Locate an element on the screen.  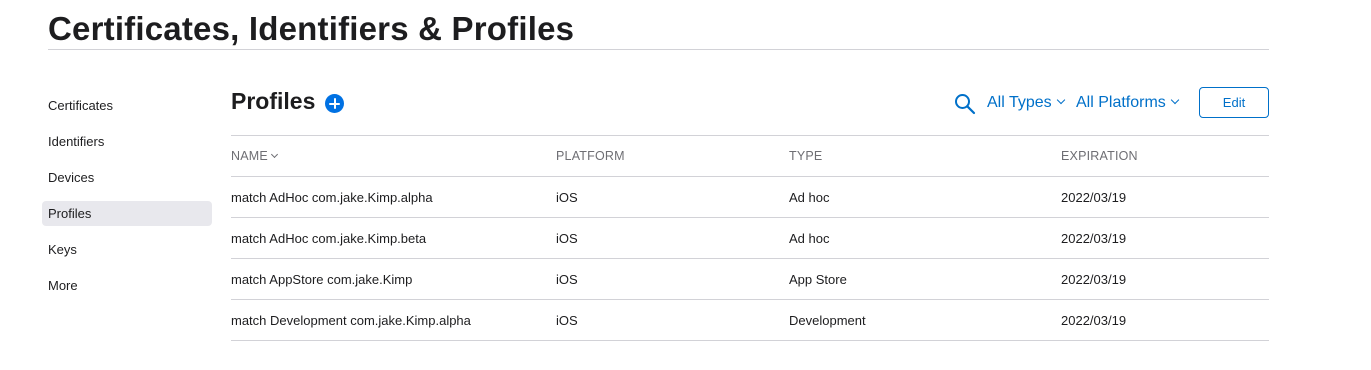
table-header: NAME PLATFORM TYPE EXPIRATION is located at coordinates (750, 156).